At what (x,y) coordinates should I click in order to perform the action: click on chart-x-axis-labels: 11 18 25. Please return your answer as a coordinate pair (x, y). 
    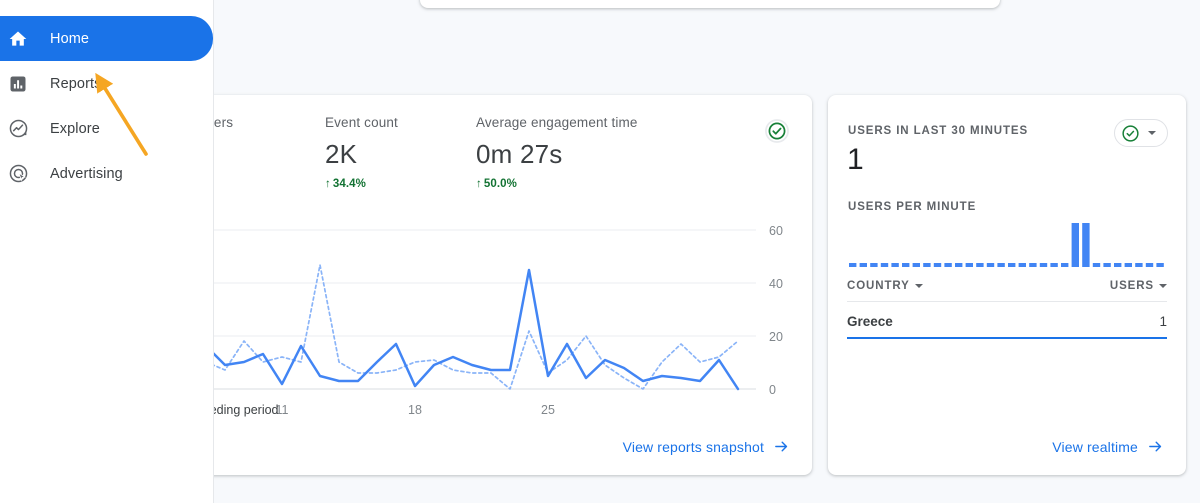
    Looking at the image, I should click on (415, 410).